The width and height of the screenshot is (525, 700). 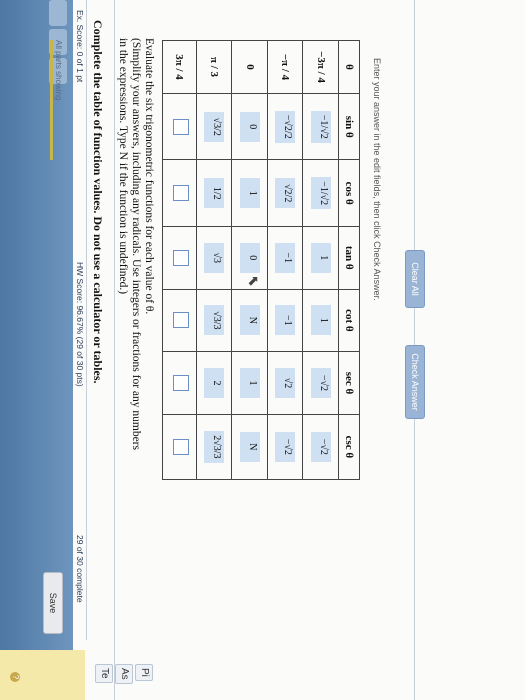 I want to click on answer-field: √3, so click(x=214, y=257).